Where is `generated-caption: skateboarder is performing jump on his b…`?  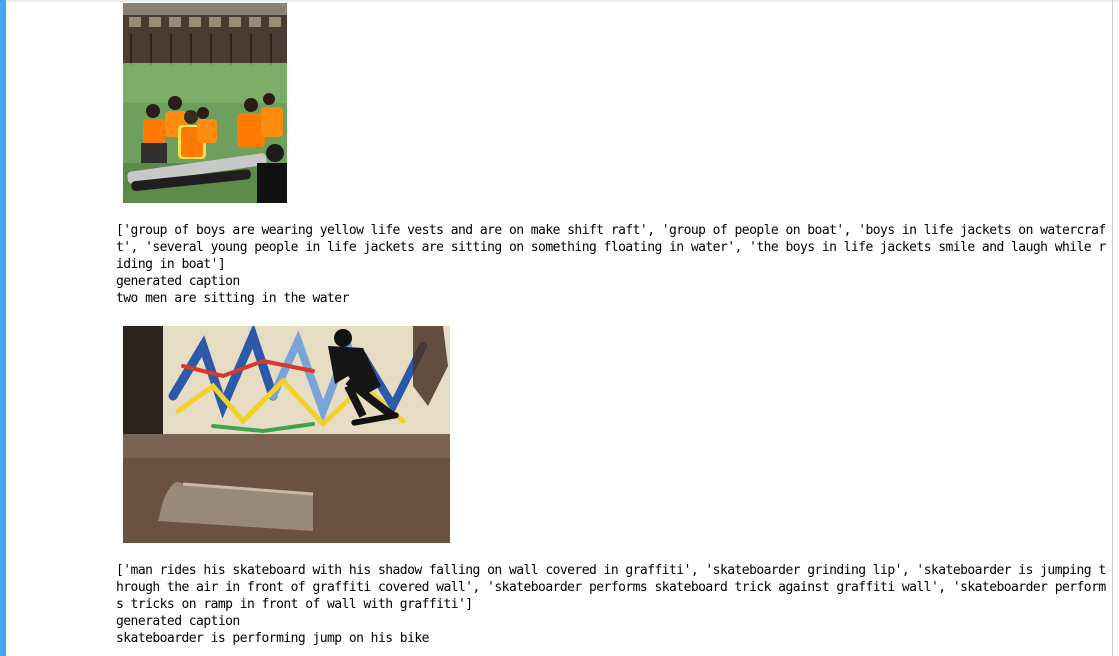 generated-caption: skateboarder is performing jump on his b… is located at coordinates (272, 638).